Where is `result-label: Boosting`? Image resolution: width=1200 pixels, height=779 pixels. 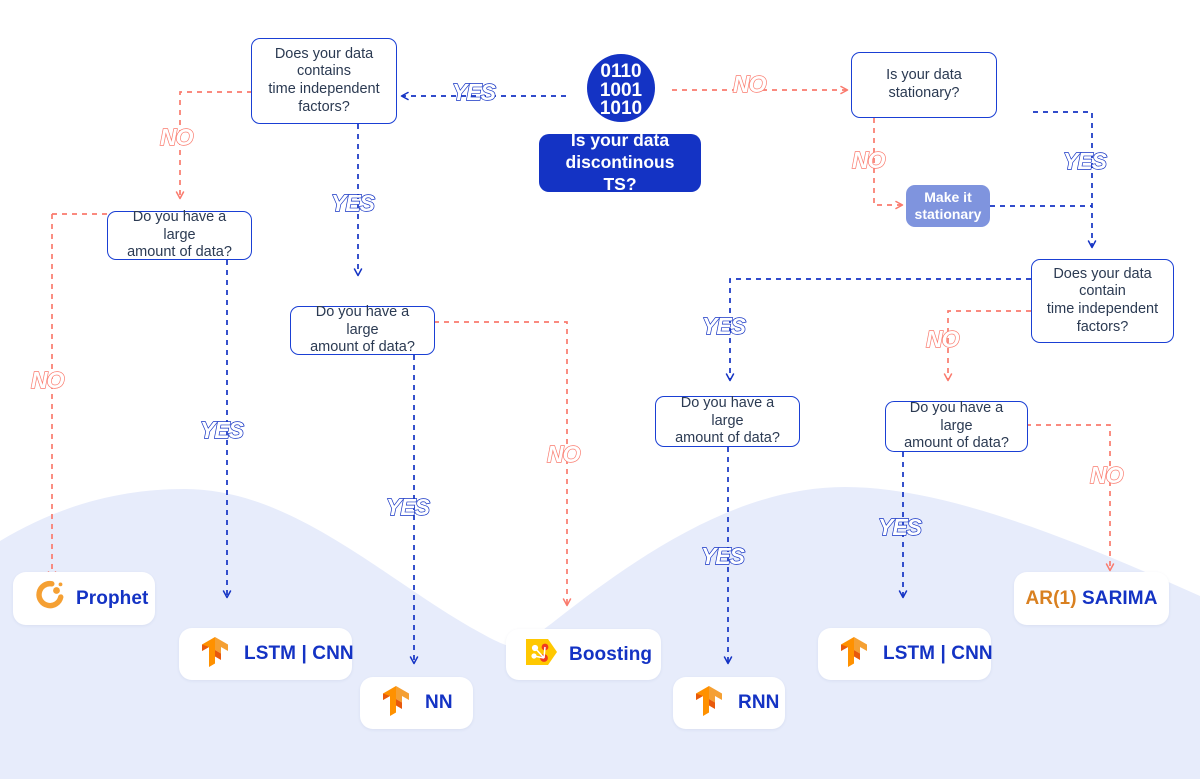 result-label: Boosting is located at coordinates (611, 654).